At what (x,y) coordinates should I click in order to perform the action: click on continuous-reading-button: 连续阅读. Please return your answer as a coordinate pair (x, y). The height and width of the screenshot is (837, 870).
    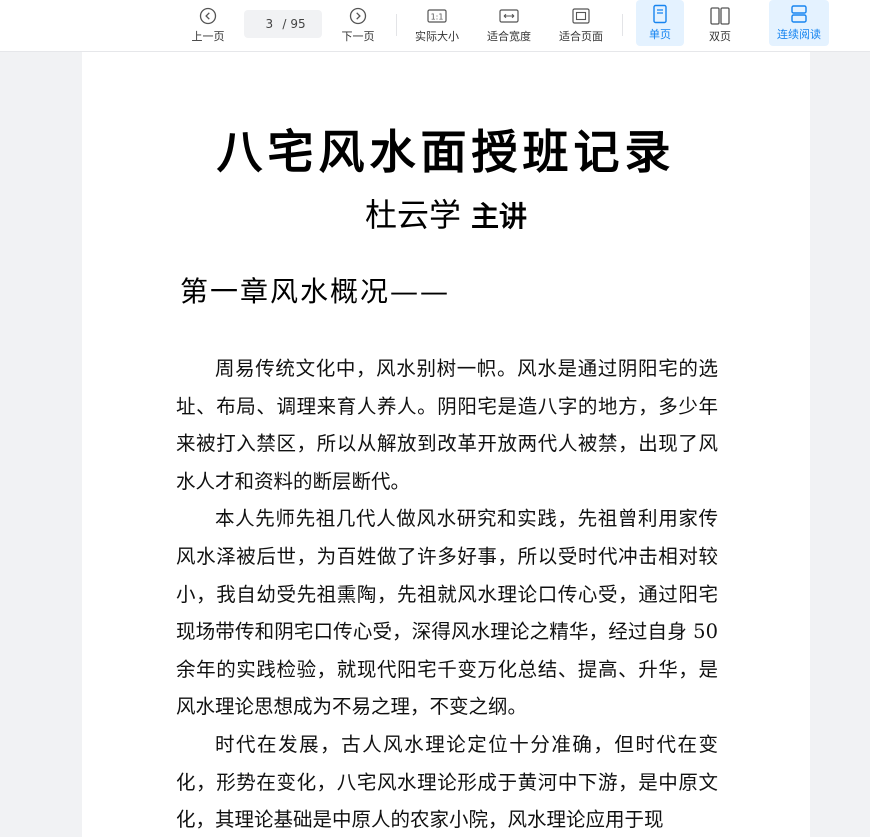
    Looking at the image, I should click on (799, 23).